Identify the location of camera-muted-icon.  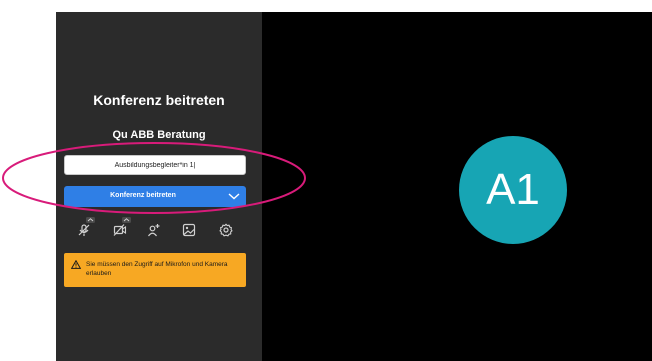
(120, 230).